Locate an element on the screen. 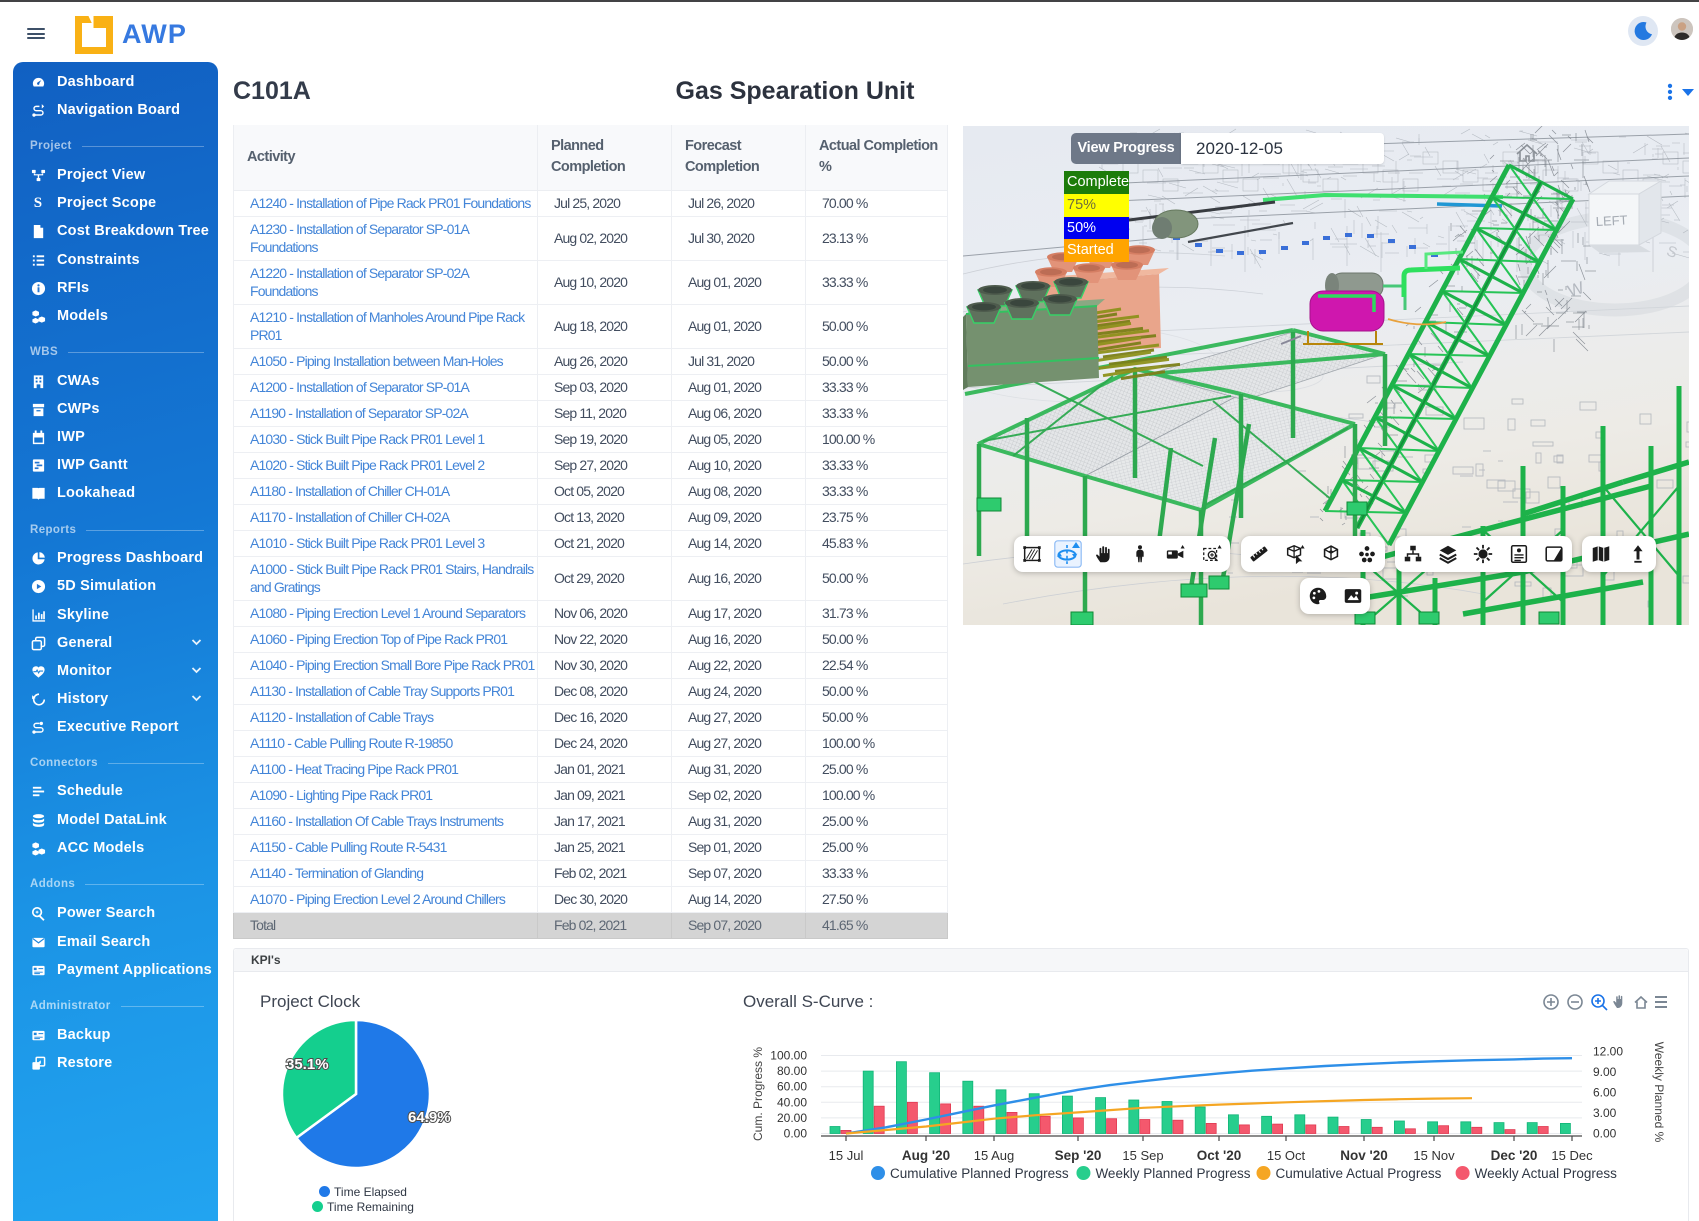  svg-text: Cumulative Actual Progress is located at coordinates (1359, 1173).